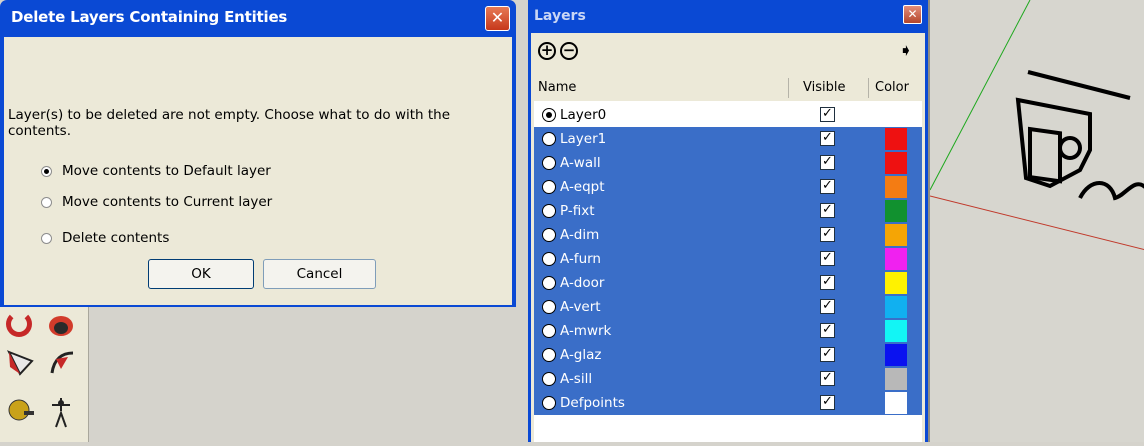 This screenshot has height=446, width=1144. I want to click on walk-tool-icon, so click(24, 363).